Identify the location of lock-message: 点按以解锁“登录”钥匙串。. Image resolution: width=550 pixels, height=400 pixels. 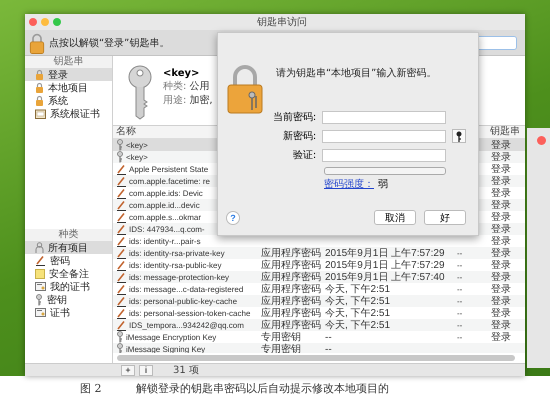
(109, 43).